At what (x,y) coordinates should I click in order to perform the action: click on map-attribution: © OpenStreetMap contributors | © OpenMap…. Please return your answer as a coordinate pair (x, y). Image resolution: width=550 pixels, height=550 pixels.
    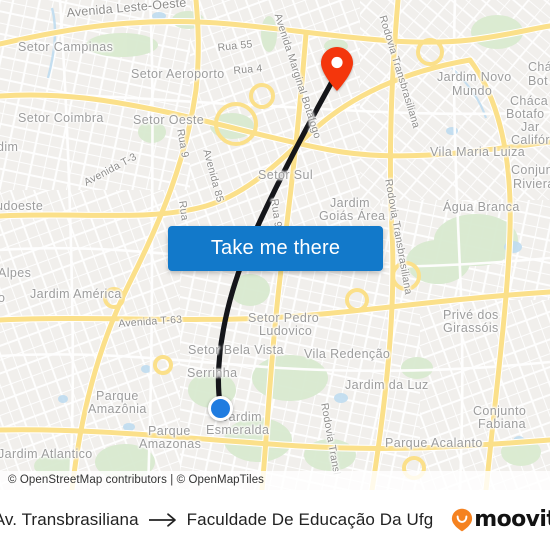
    Looking at the image, I should click on (275, 480).